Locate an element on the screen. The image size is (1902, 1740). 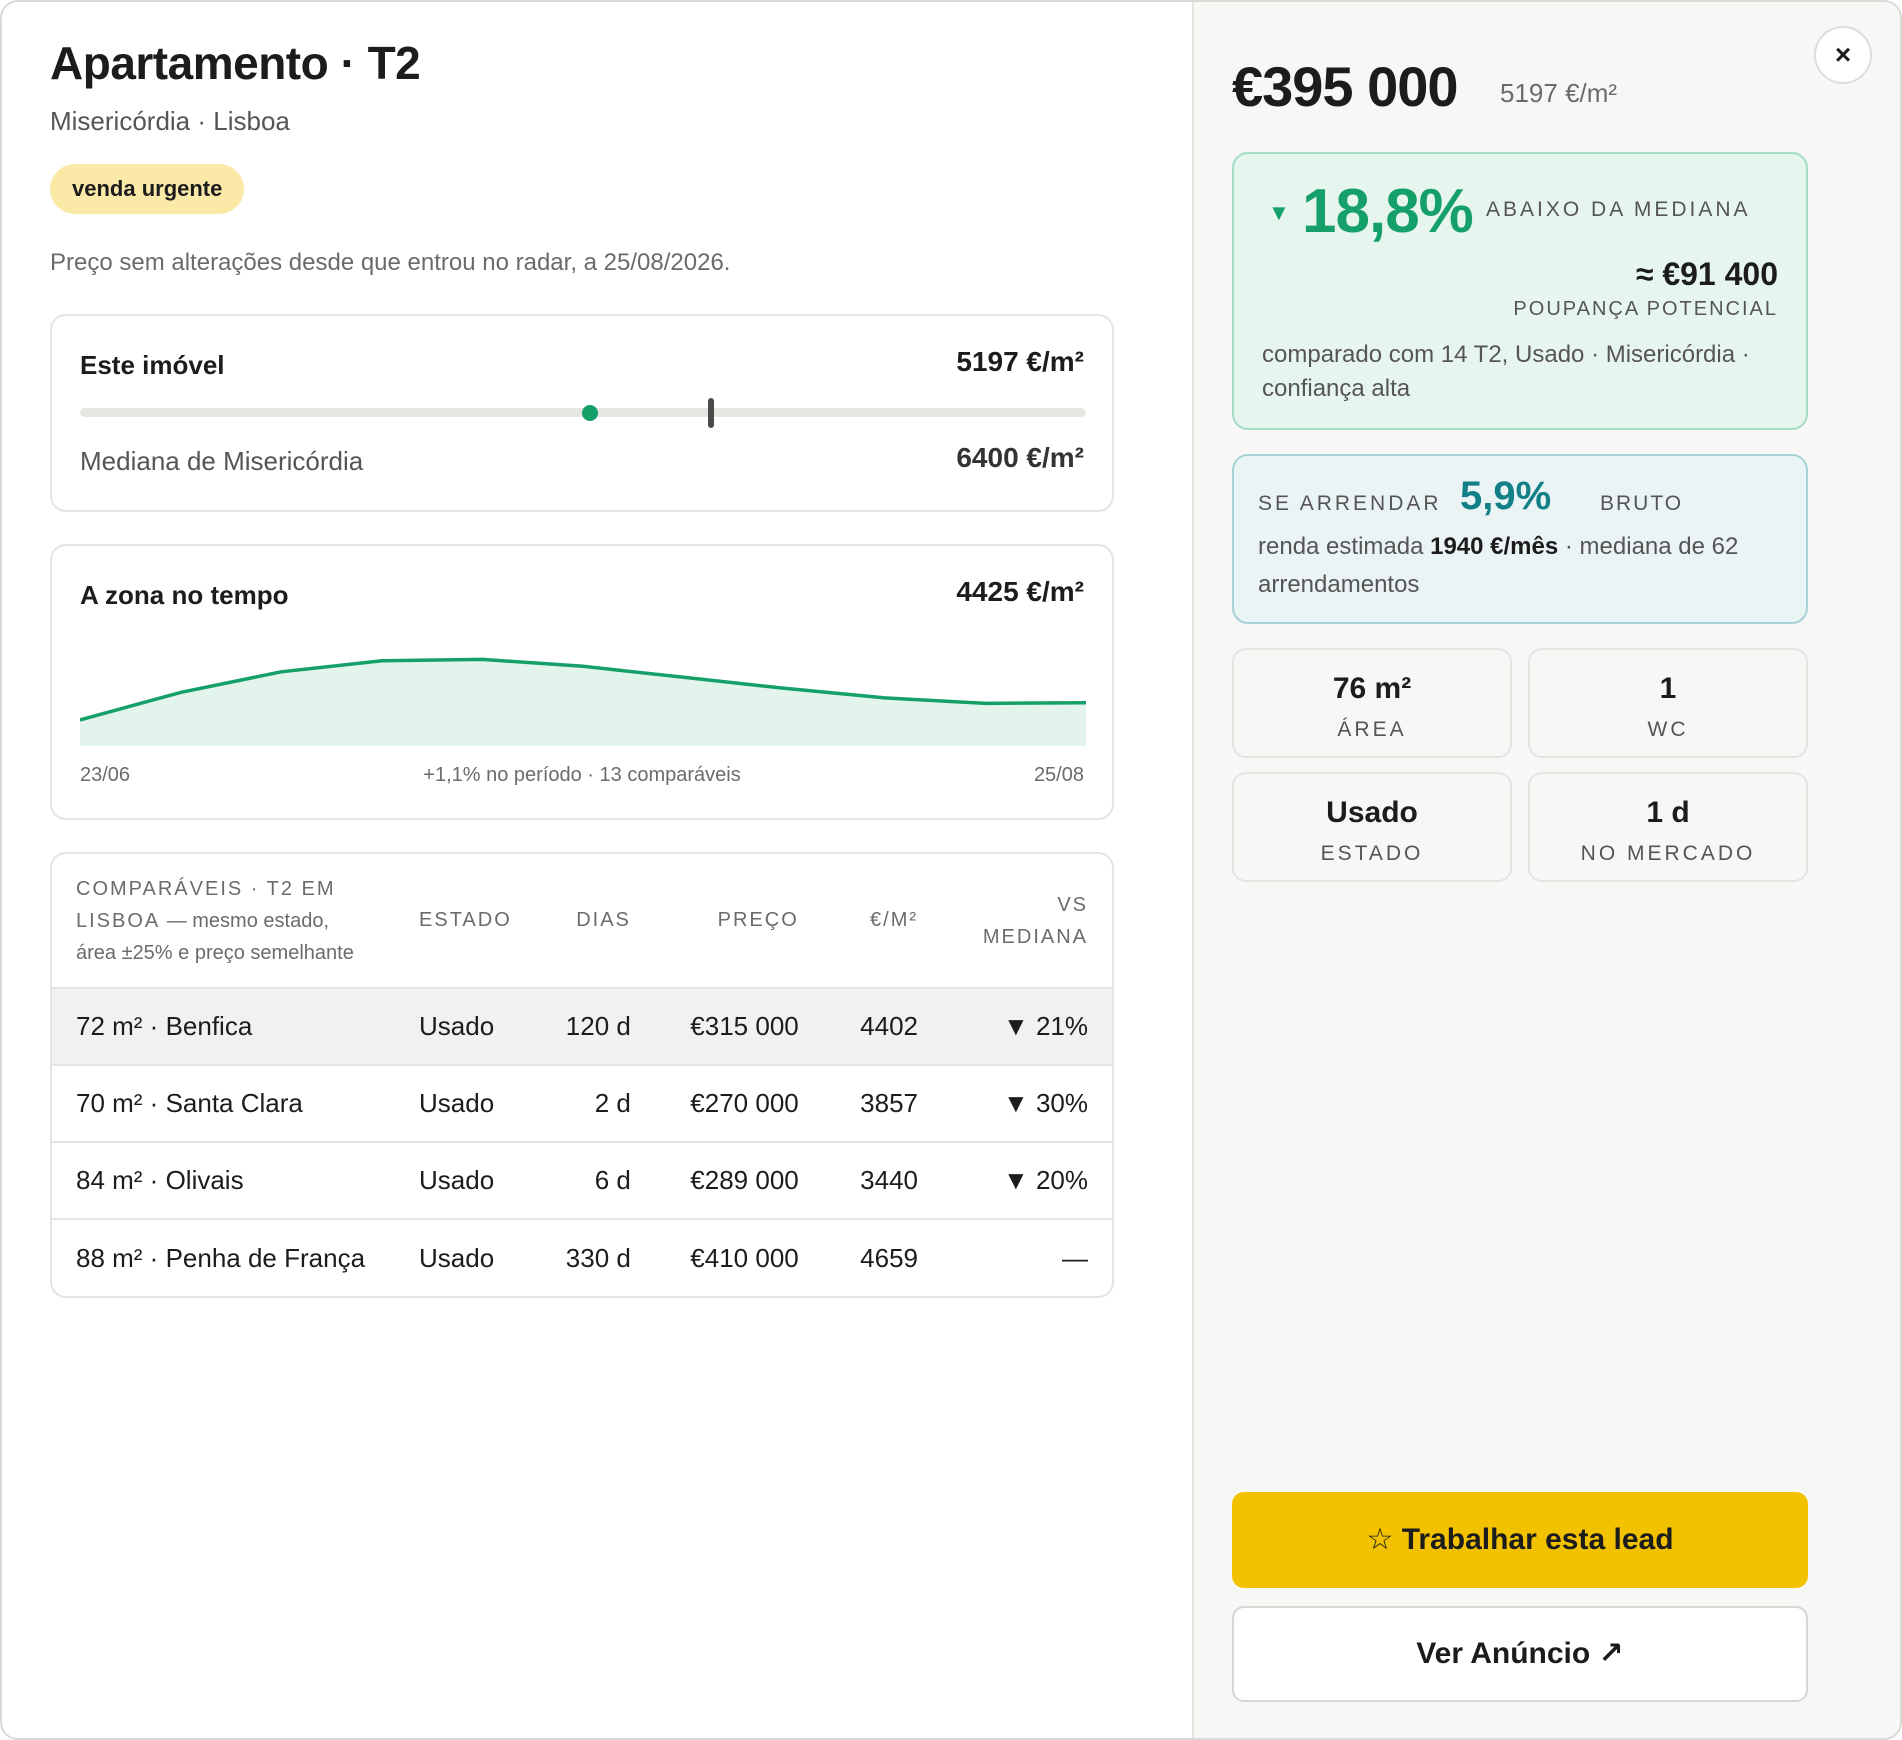
comp-vs: ▼ 20% is located at coordinates (1027, 1181).